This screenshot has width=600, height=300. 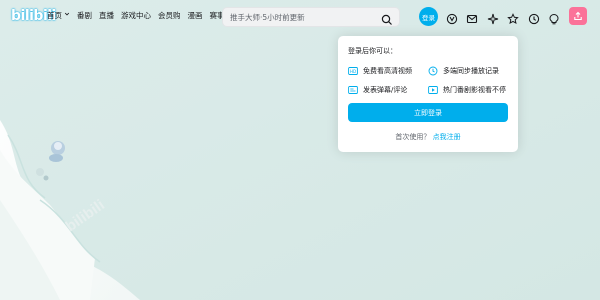 What do you see at coordinates (387, 18) in the screenshot?
I see `search-icon` at bounding box center [387, 18].